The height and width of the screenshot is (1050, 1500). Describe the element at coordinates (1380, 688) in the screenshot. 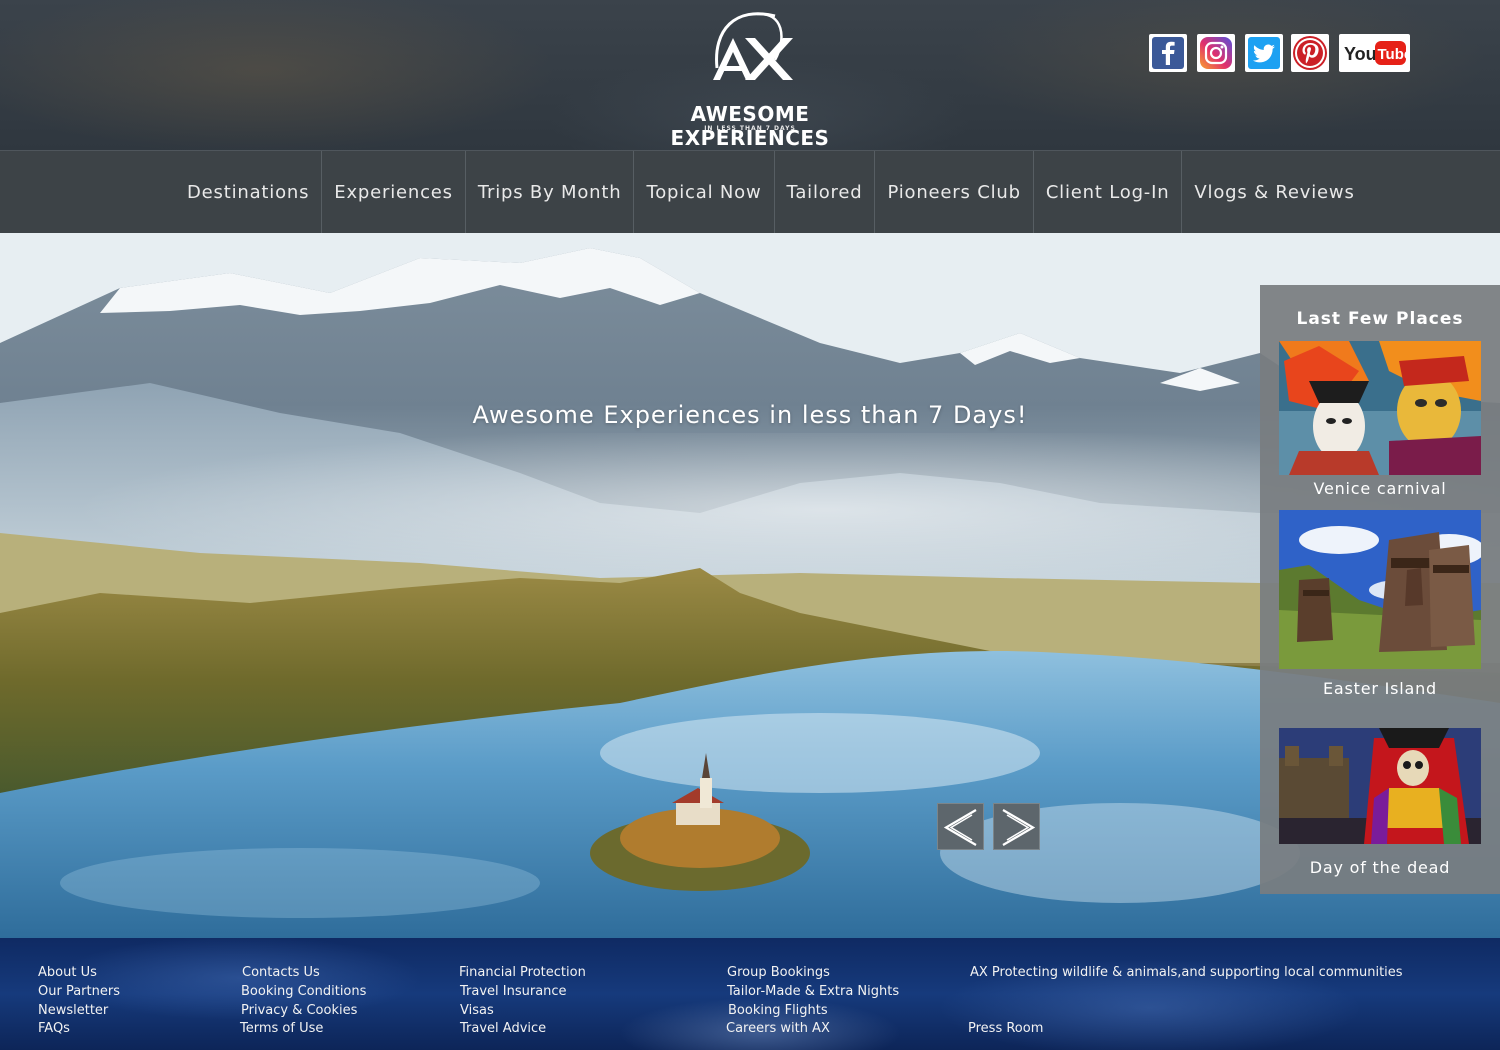

I see `place-caption: Easter Island` at that location.